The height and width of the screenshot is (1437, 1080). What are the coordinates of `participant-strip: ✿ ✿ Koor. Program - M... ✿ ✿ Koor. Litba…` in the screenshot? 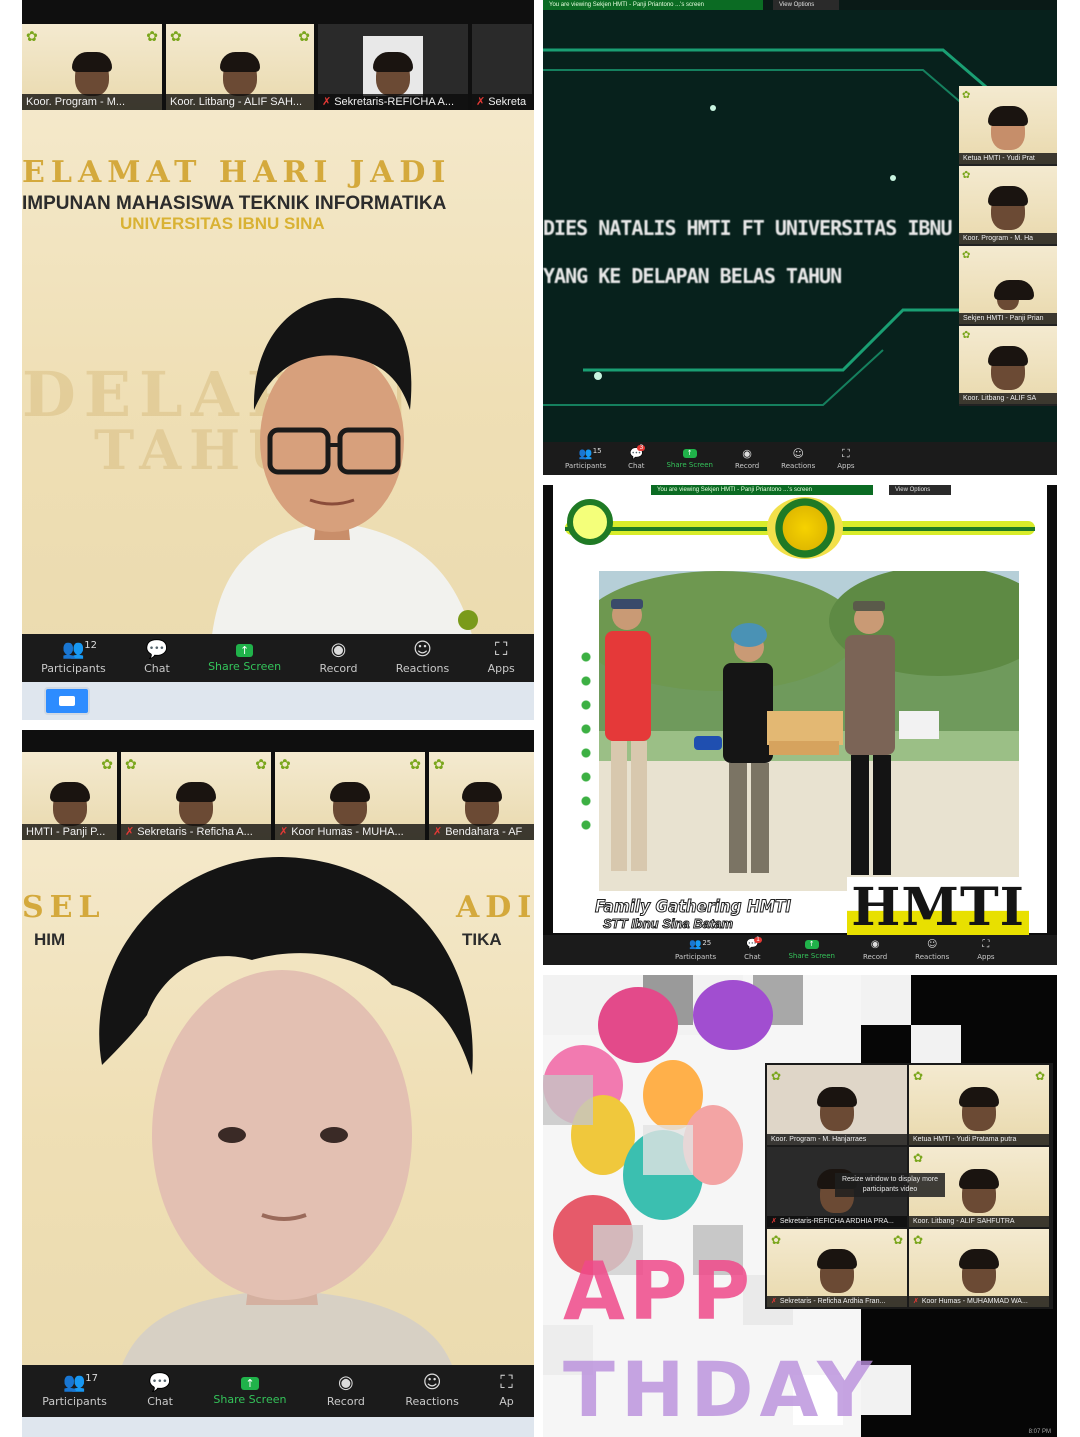 It's located at (278, 55).